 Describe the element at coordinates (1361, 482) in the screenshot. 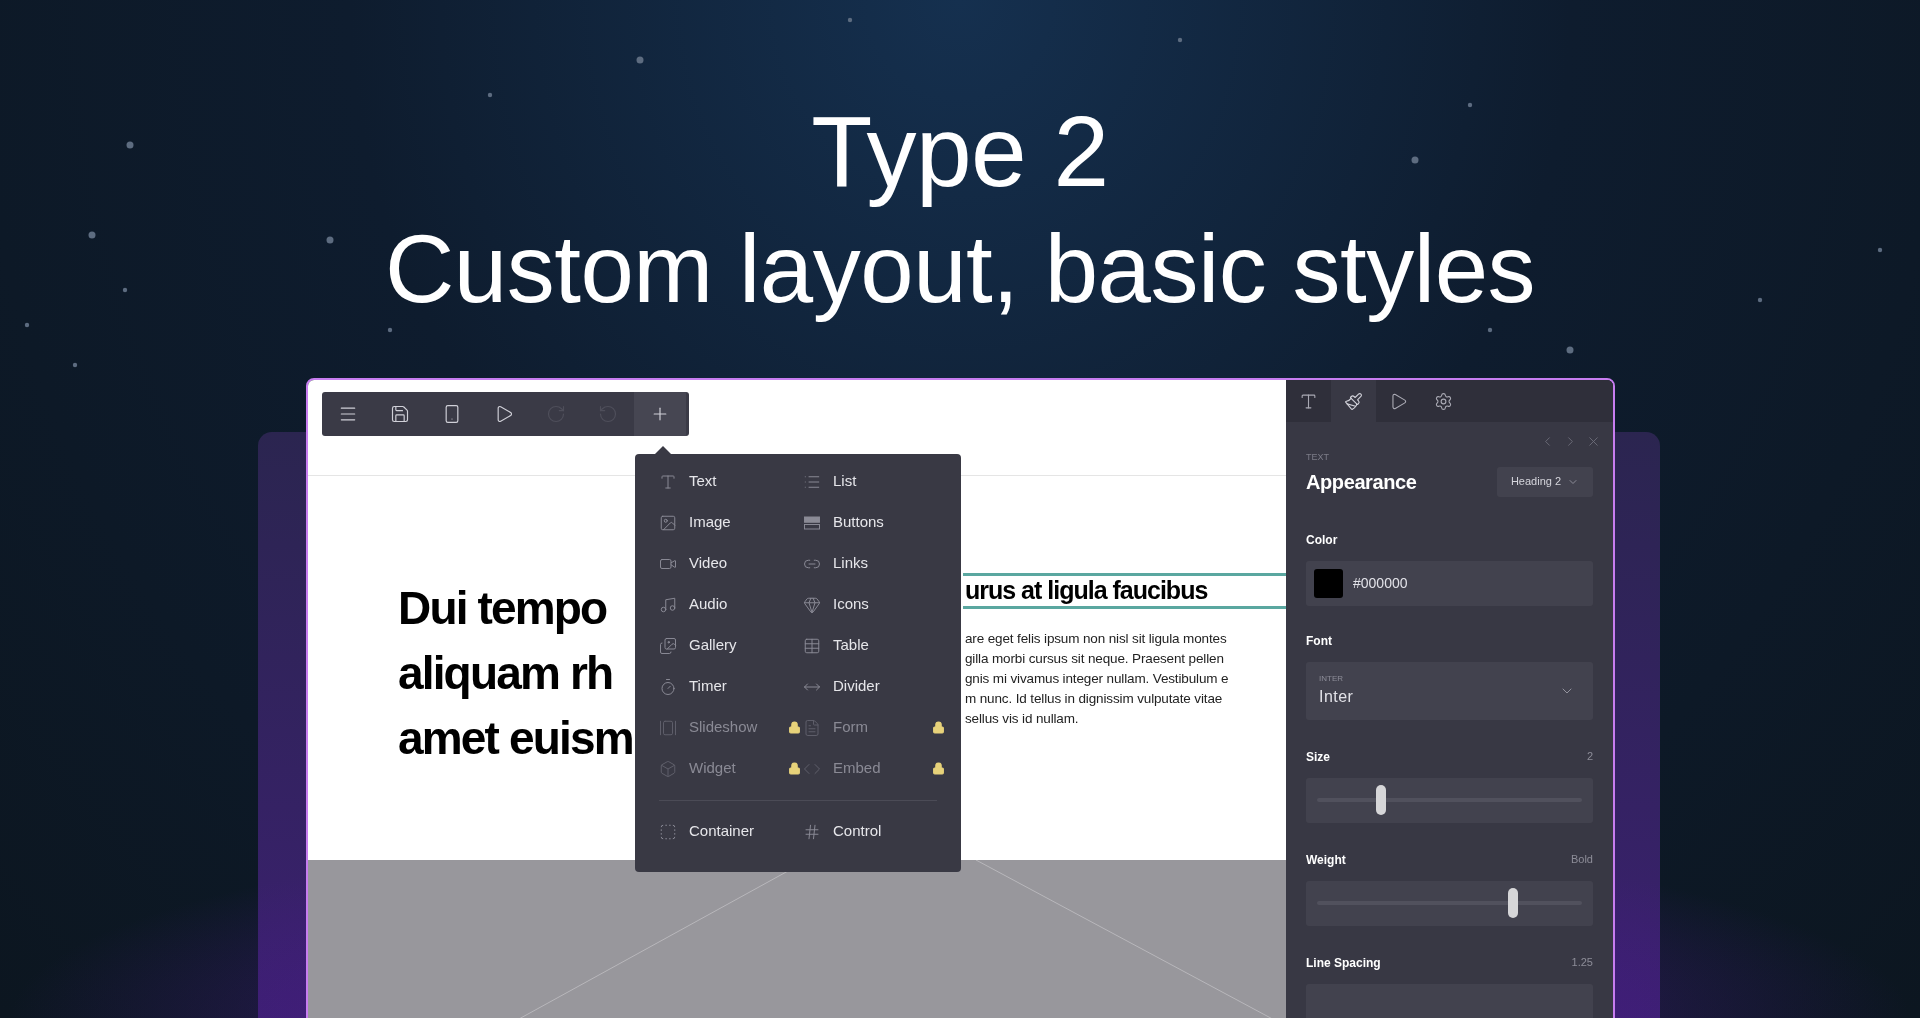

I see `panel-title: Appearance` at that location.